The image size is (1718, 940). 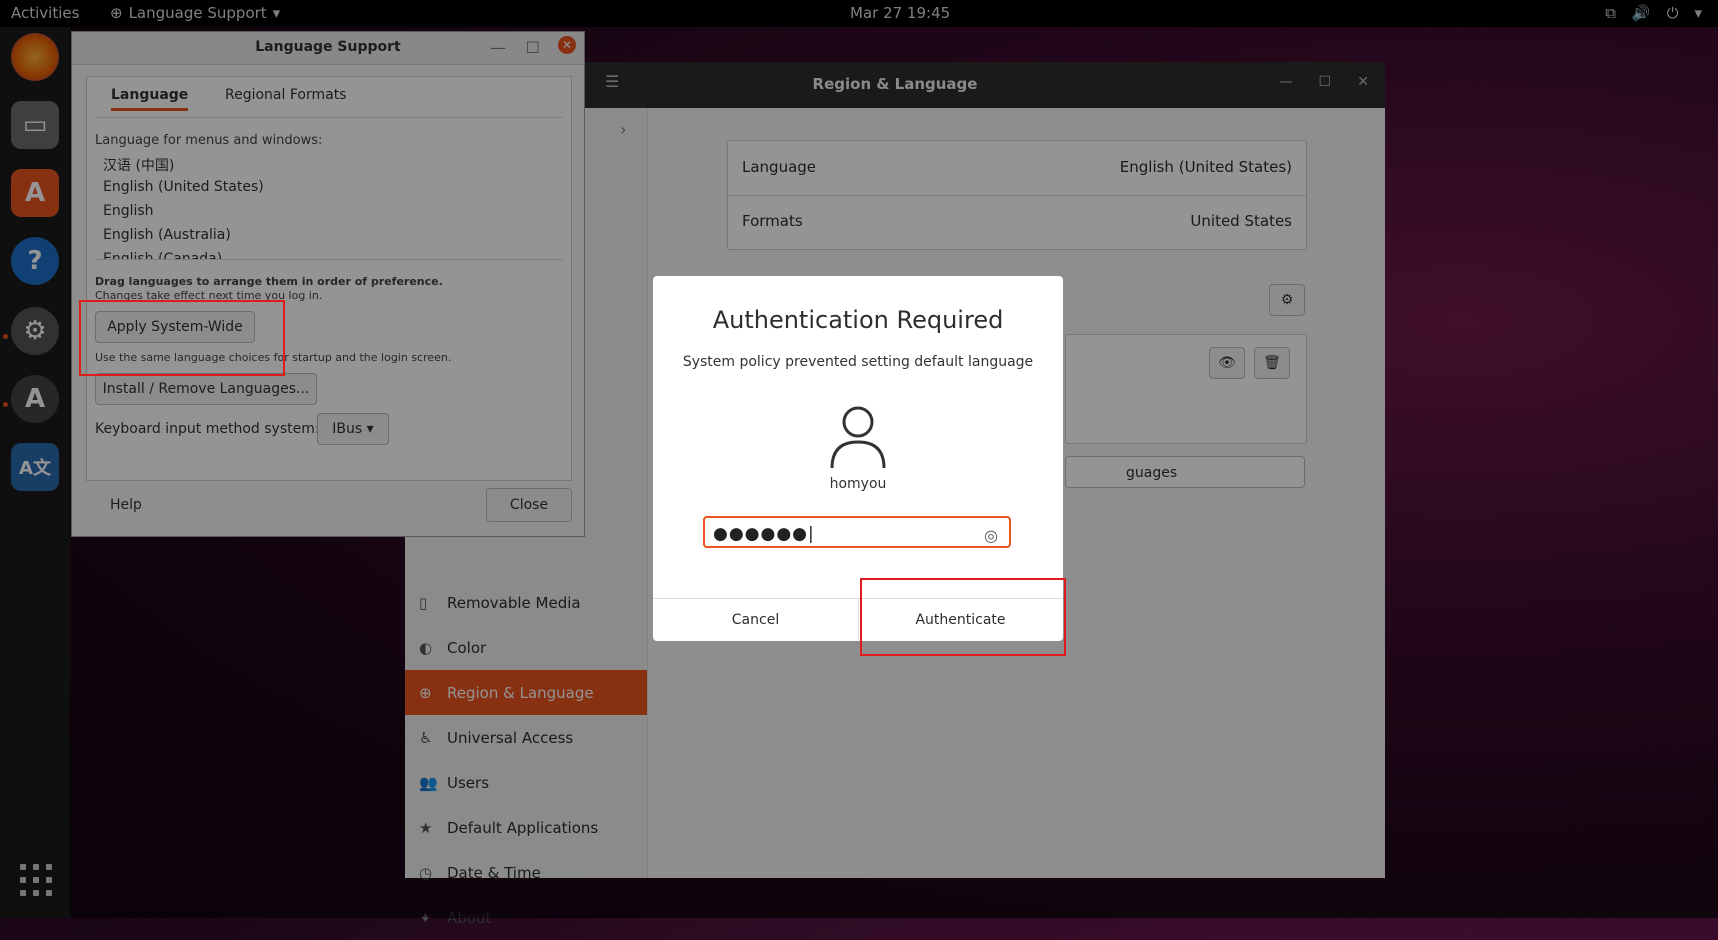 What do you see at coordinates (960, 620) in the screenshot?
I see `authenticate-button: Authenticate` at bounding box center [960, 620].